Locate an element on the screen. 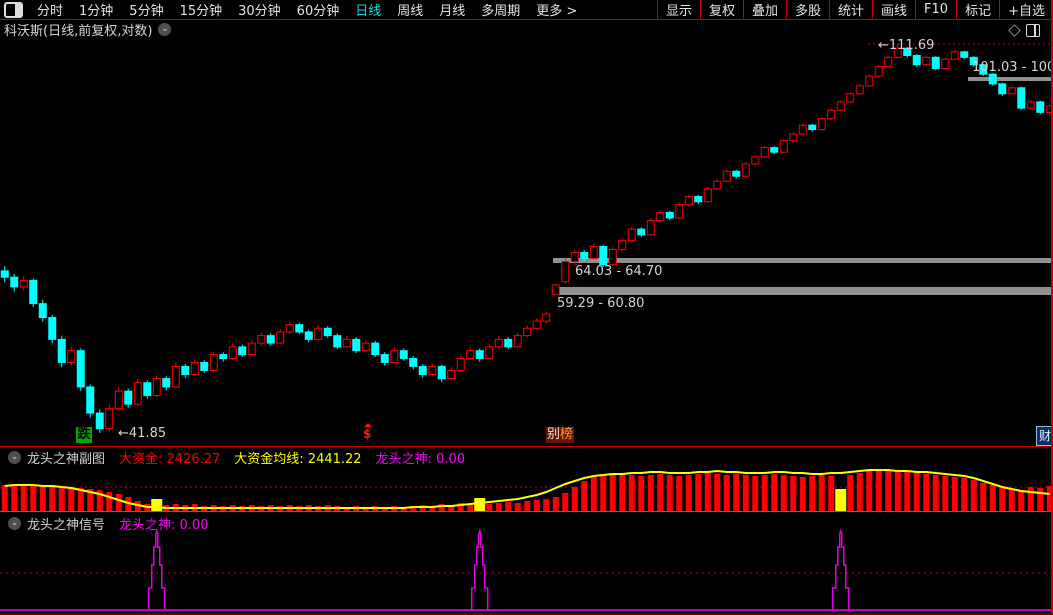  rank-list-badge: 别 榜 is located at coordinates (560, 435).